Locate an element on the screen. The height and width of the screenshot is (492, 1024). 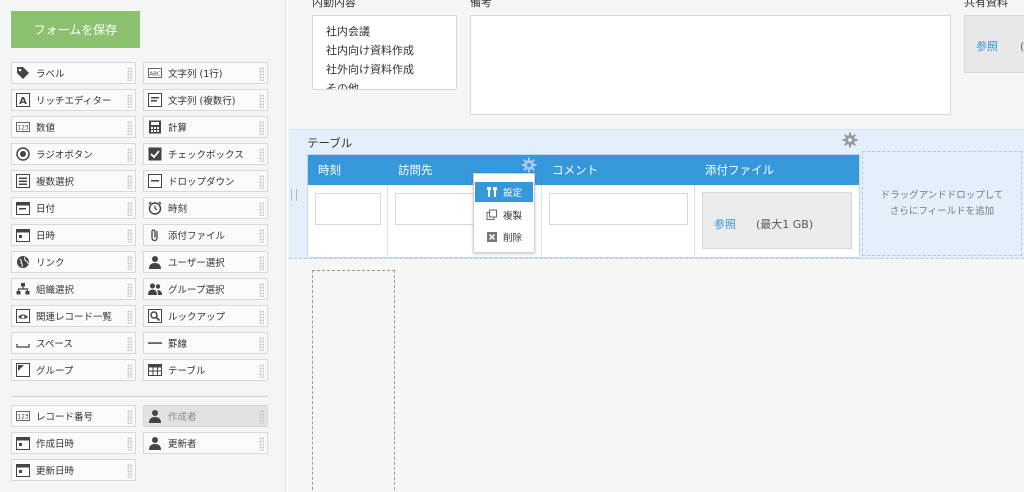
palette-item-eye: 関連レコード一覧 is located at coordinates (73, 316).